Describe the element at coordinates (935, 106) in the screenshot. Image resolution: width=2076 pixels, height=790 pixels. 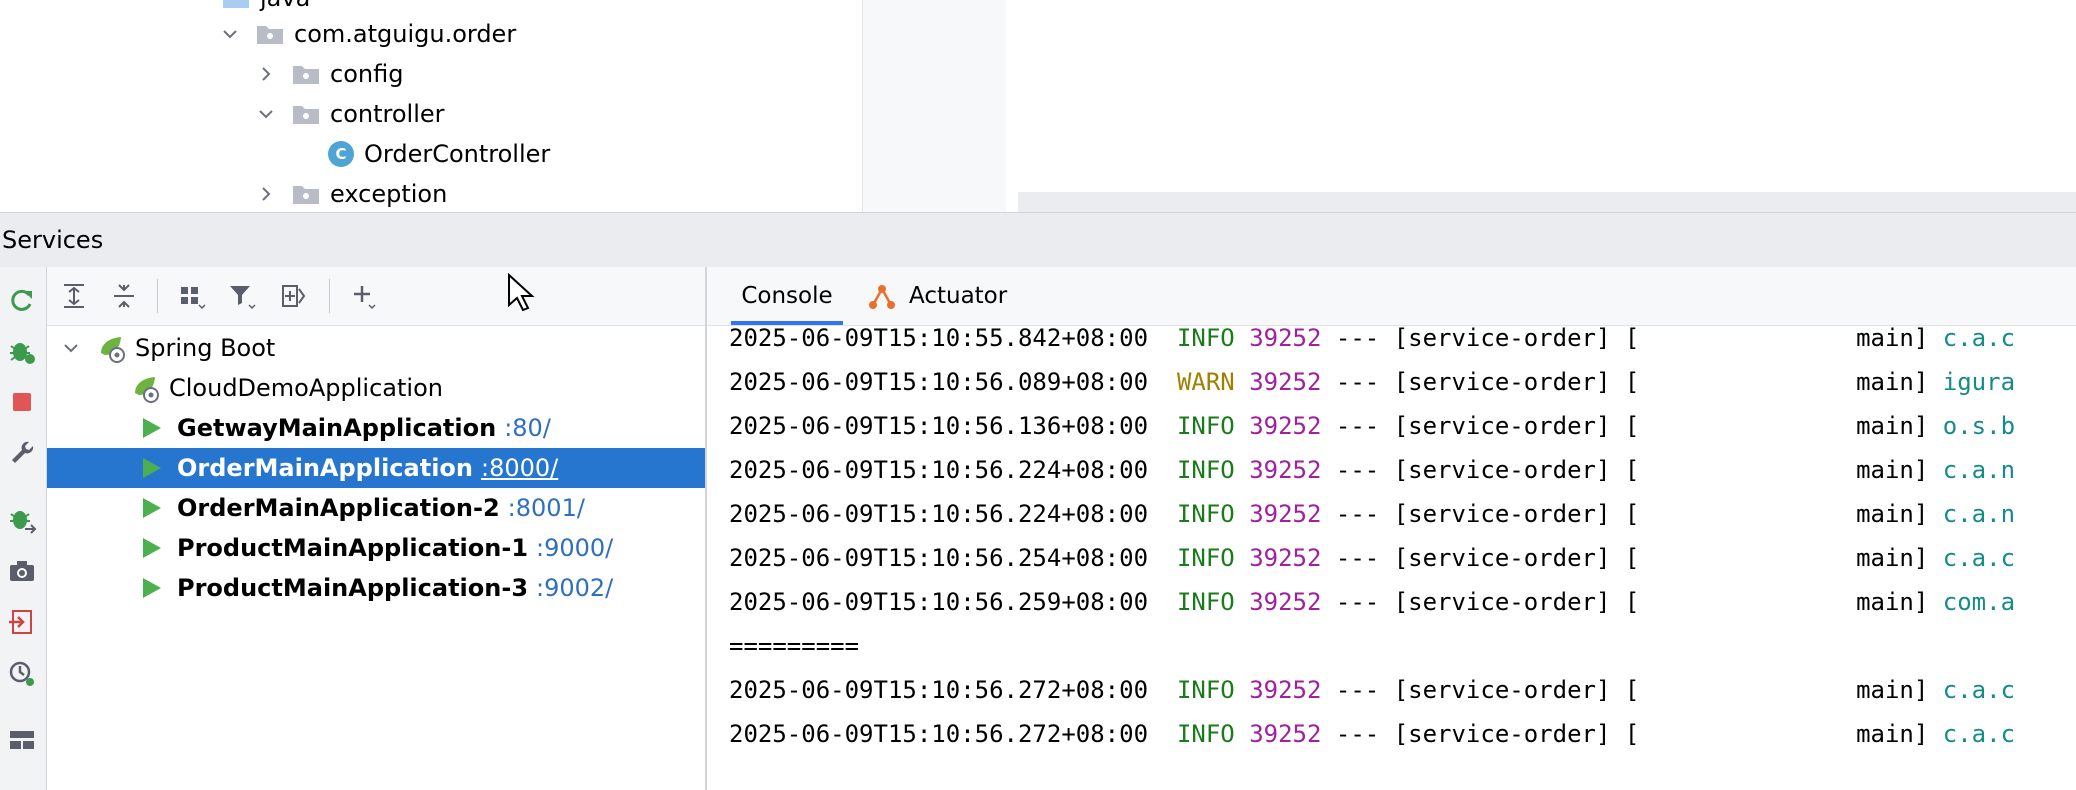
I see `pane-splitter` at that location.